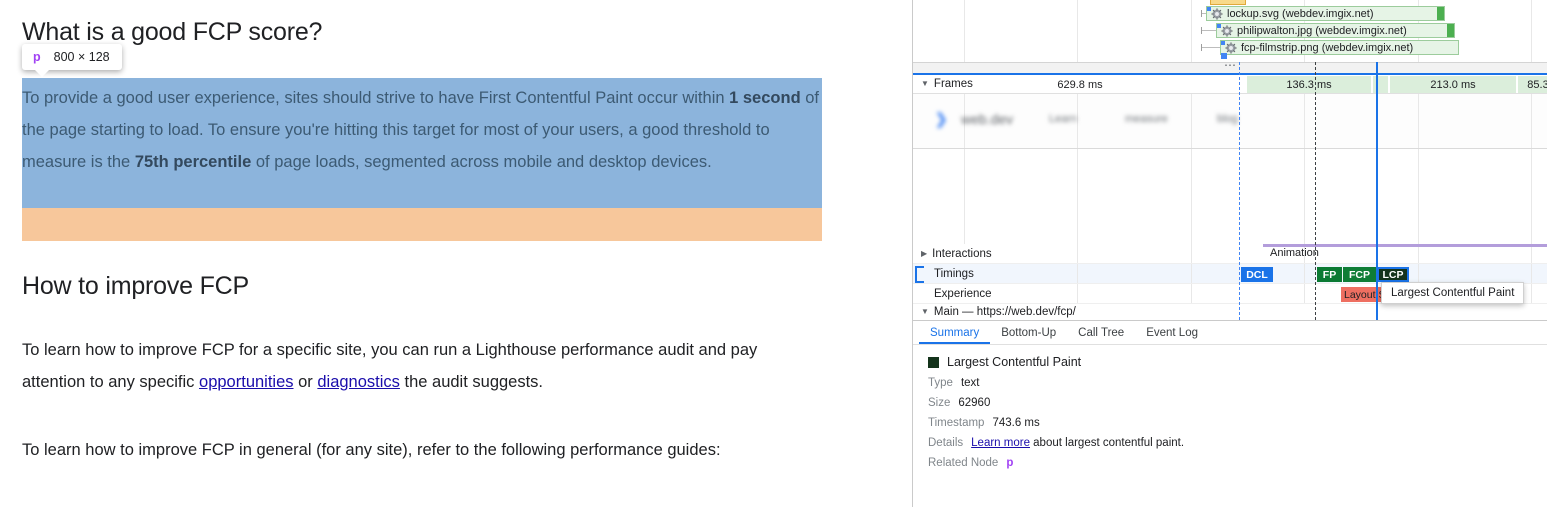 Image resolution: width=1547 pixels, height=507 pixels. Describe the element at coordinates (1028, 332) in the screenshot. I see `tab-bottom-up: Bottom-Up` at that location.